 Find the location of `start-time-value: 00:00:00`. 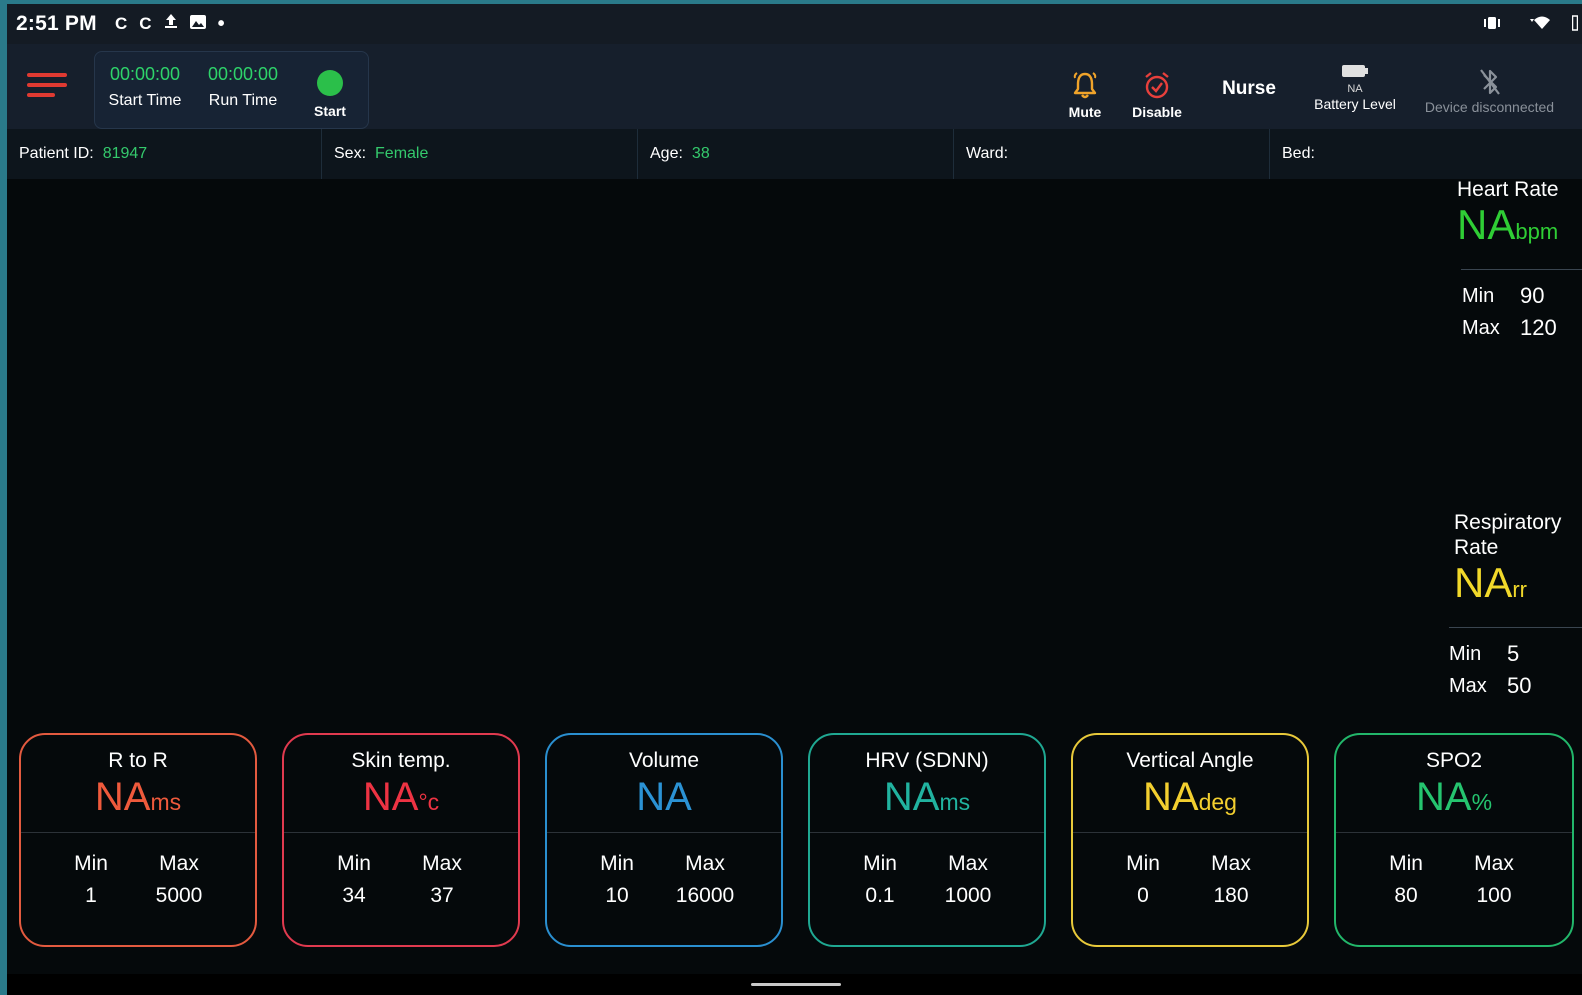

start-time-value: 00:00:00 is located at coordinates (145, 74).